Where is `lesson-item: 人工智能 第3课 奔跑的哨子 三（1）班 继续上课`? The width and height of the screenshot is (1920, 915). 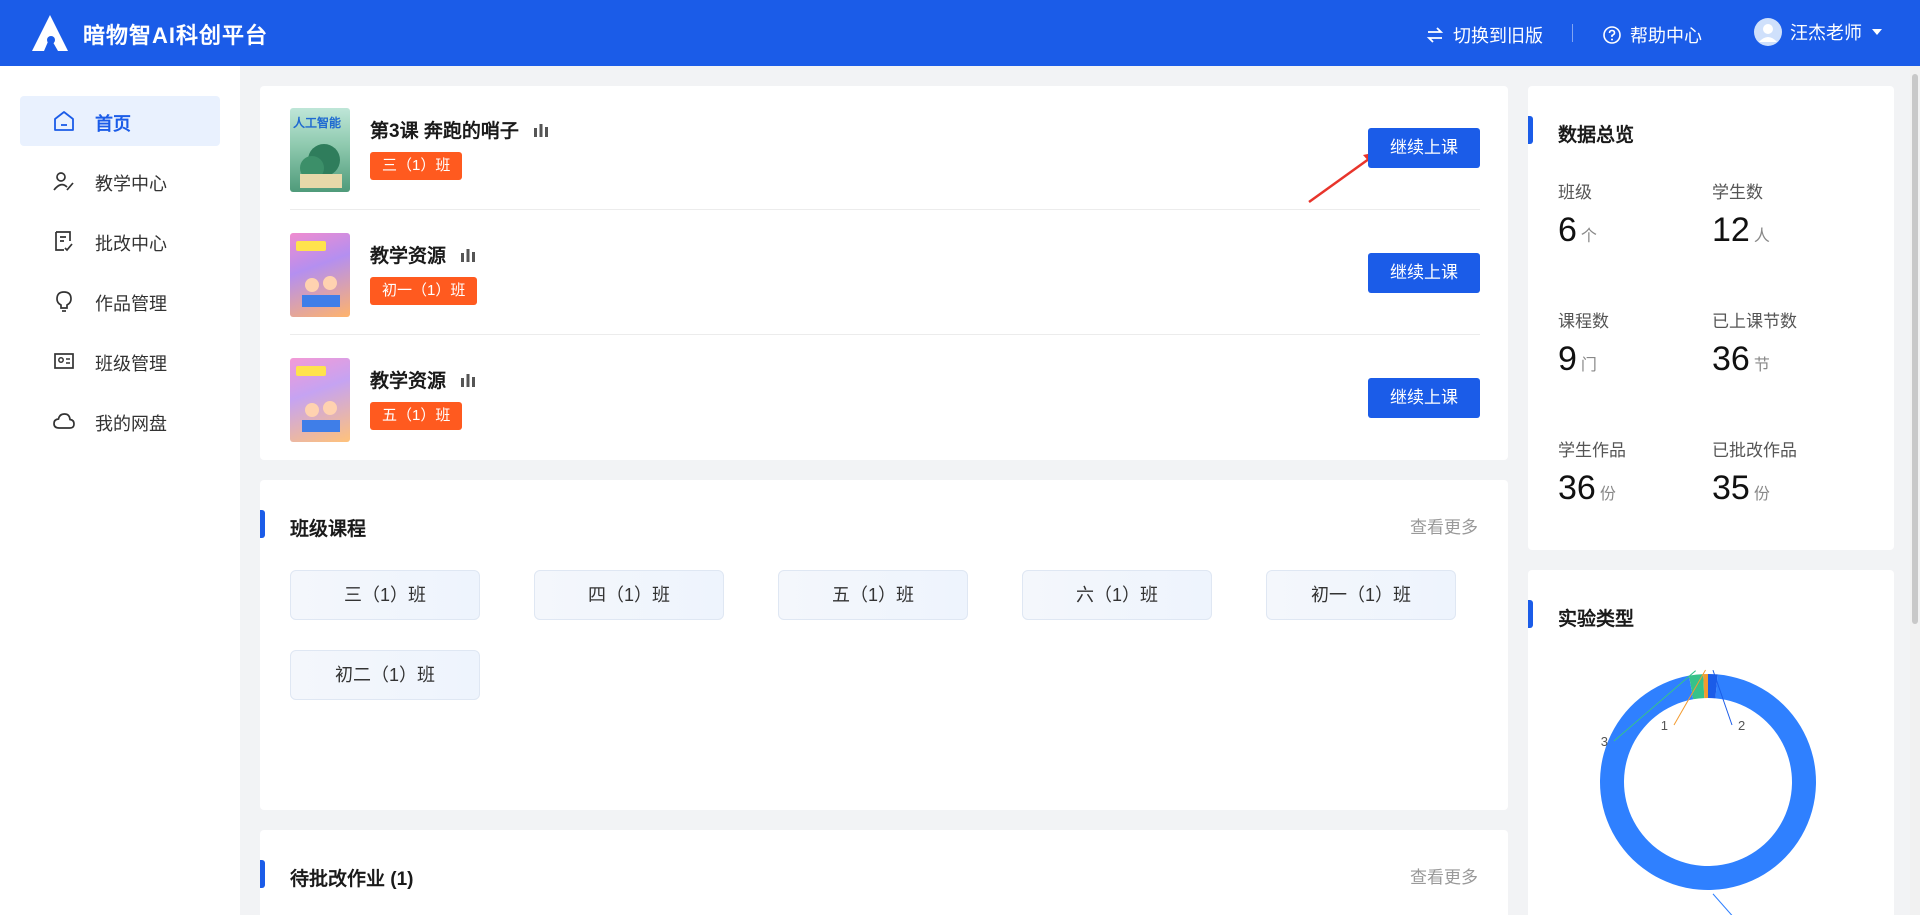
lesson-item: 人工智能 第3课 奔跑的哨子 三（1）班 继续上课 is located at coordinates (885, 148).